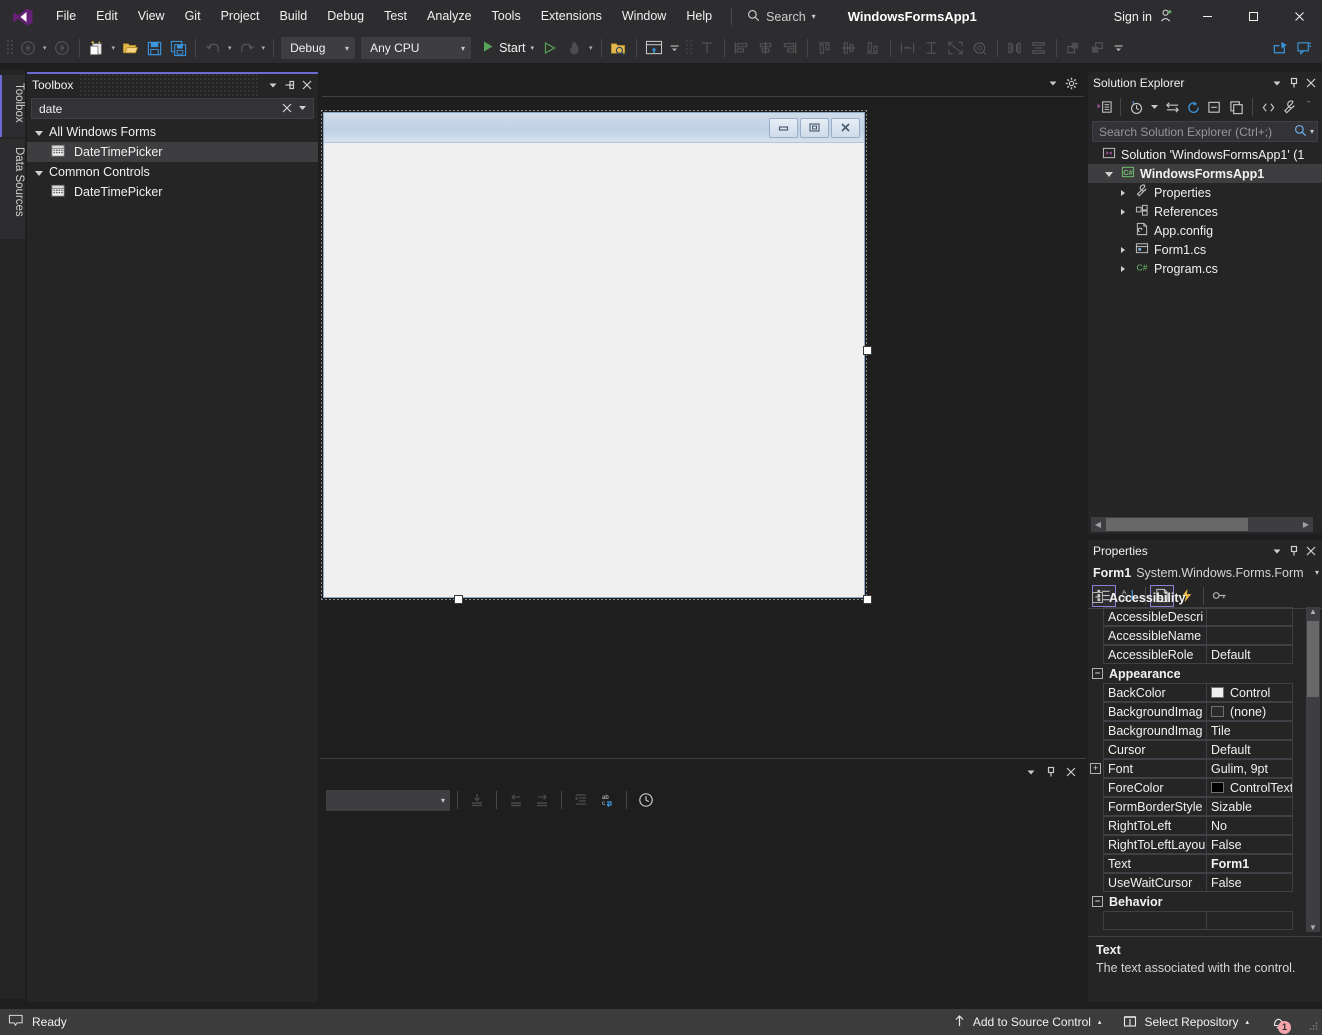 The width and height of the screenshot is (1322, 1035). Describe the element at coordinates (172, 172) in the screenshot. I see `toolbox-group-common-controls: Common Controls` at that location.